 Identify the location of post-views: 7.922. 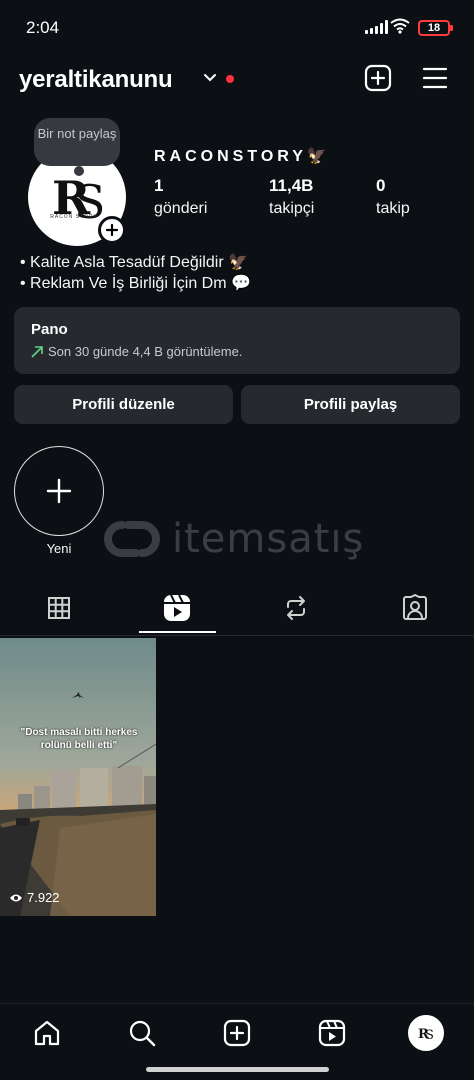
(34, 897).